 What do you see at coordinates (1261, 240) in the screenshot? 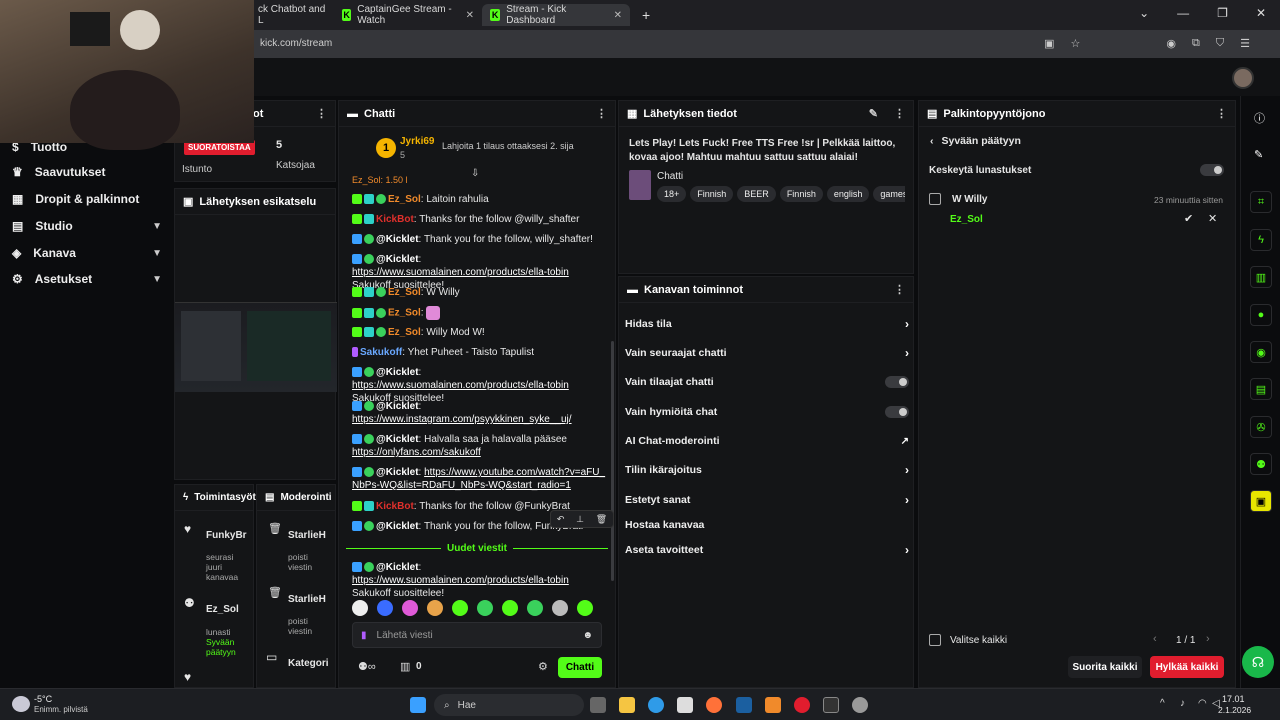
I see `rail-button-lightning: ϟ` at bounding box center [1261, 240].